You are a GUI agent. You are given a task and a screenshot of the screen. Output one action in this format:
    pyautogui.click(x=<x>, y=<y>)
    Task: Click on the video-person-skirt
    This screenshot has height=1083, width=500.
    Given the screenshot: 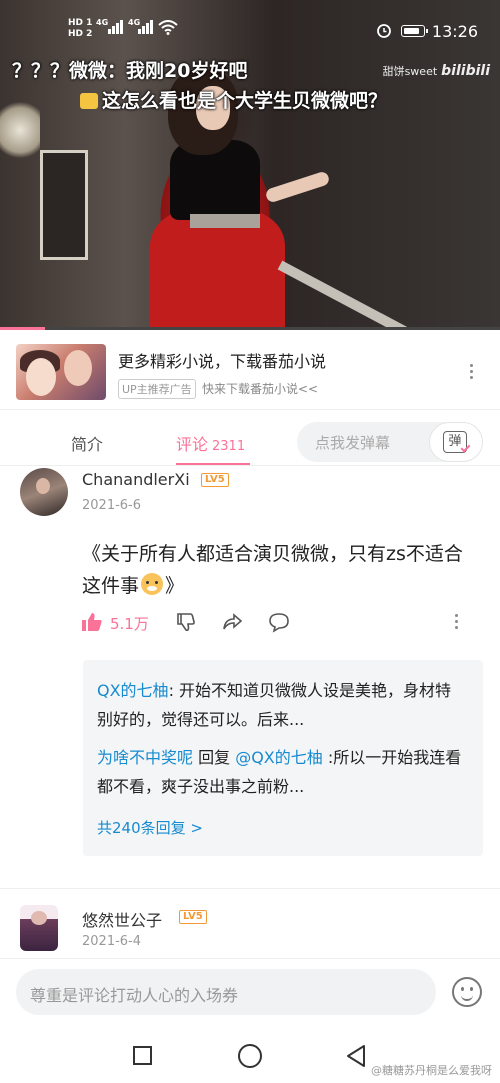 What is the action you would take?
    pyautogui.click(x=217, y=270)
    